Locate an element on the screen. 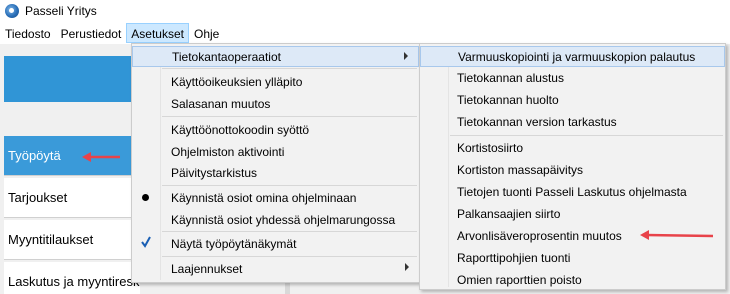 The width and height of the screenshot is (730, 294). menu-item-salasana: Salasanan muutos is located at coordinates (275, 103).